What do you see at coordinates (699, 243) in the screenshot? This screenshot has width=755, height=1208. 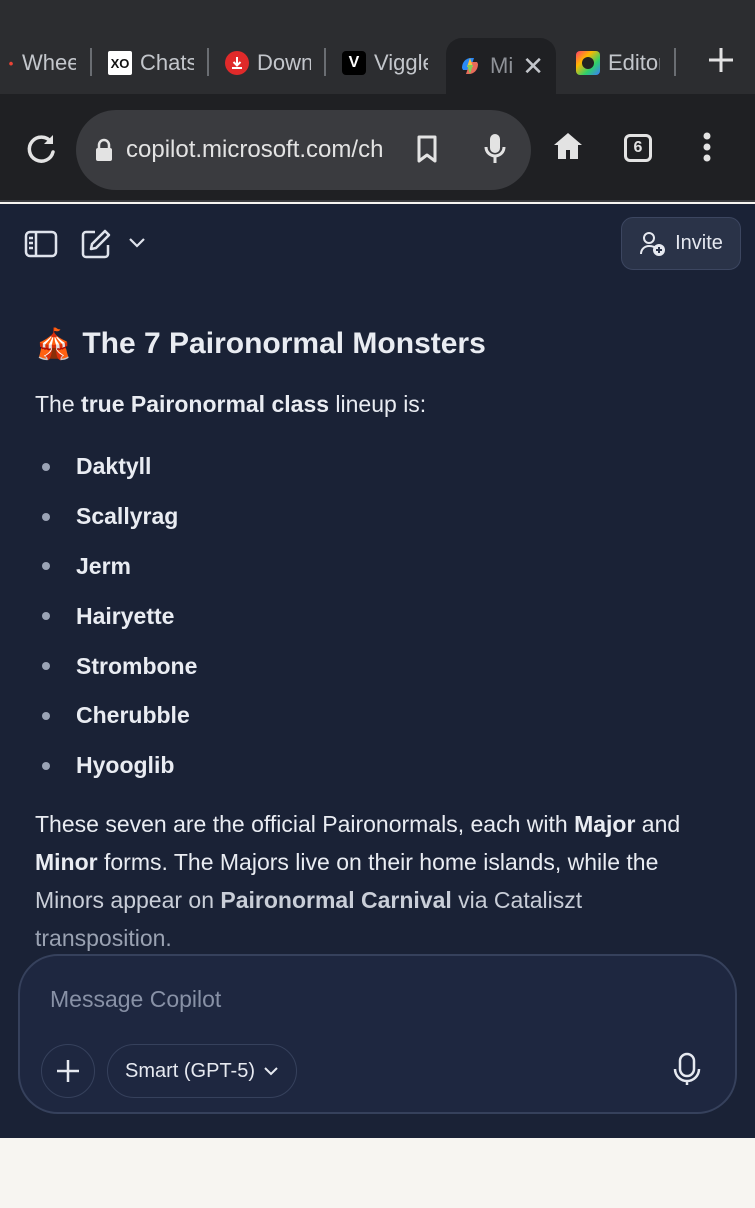 I see `invite-label: Invite` at bounding box center [699, 243].